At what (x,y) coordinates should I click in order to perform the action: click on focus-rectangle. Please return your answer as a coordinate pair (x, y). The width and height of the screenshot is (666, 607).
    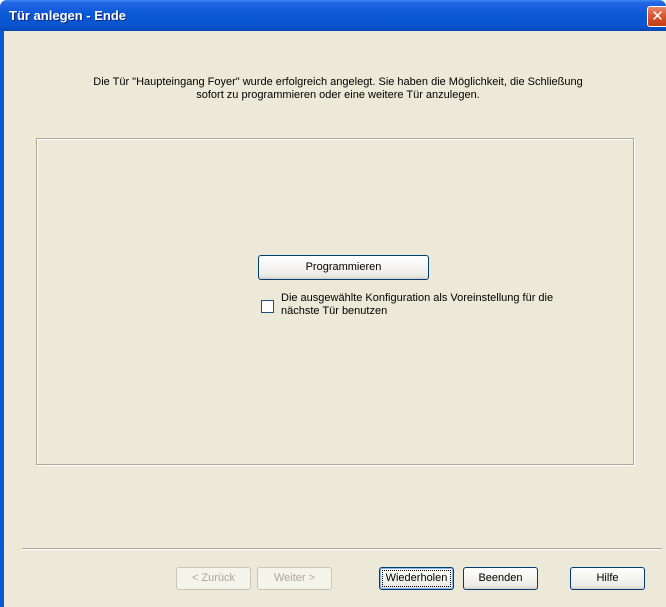
    Looking at the image, I should click on (416, 578).